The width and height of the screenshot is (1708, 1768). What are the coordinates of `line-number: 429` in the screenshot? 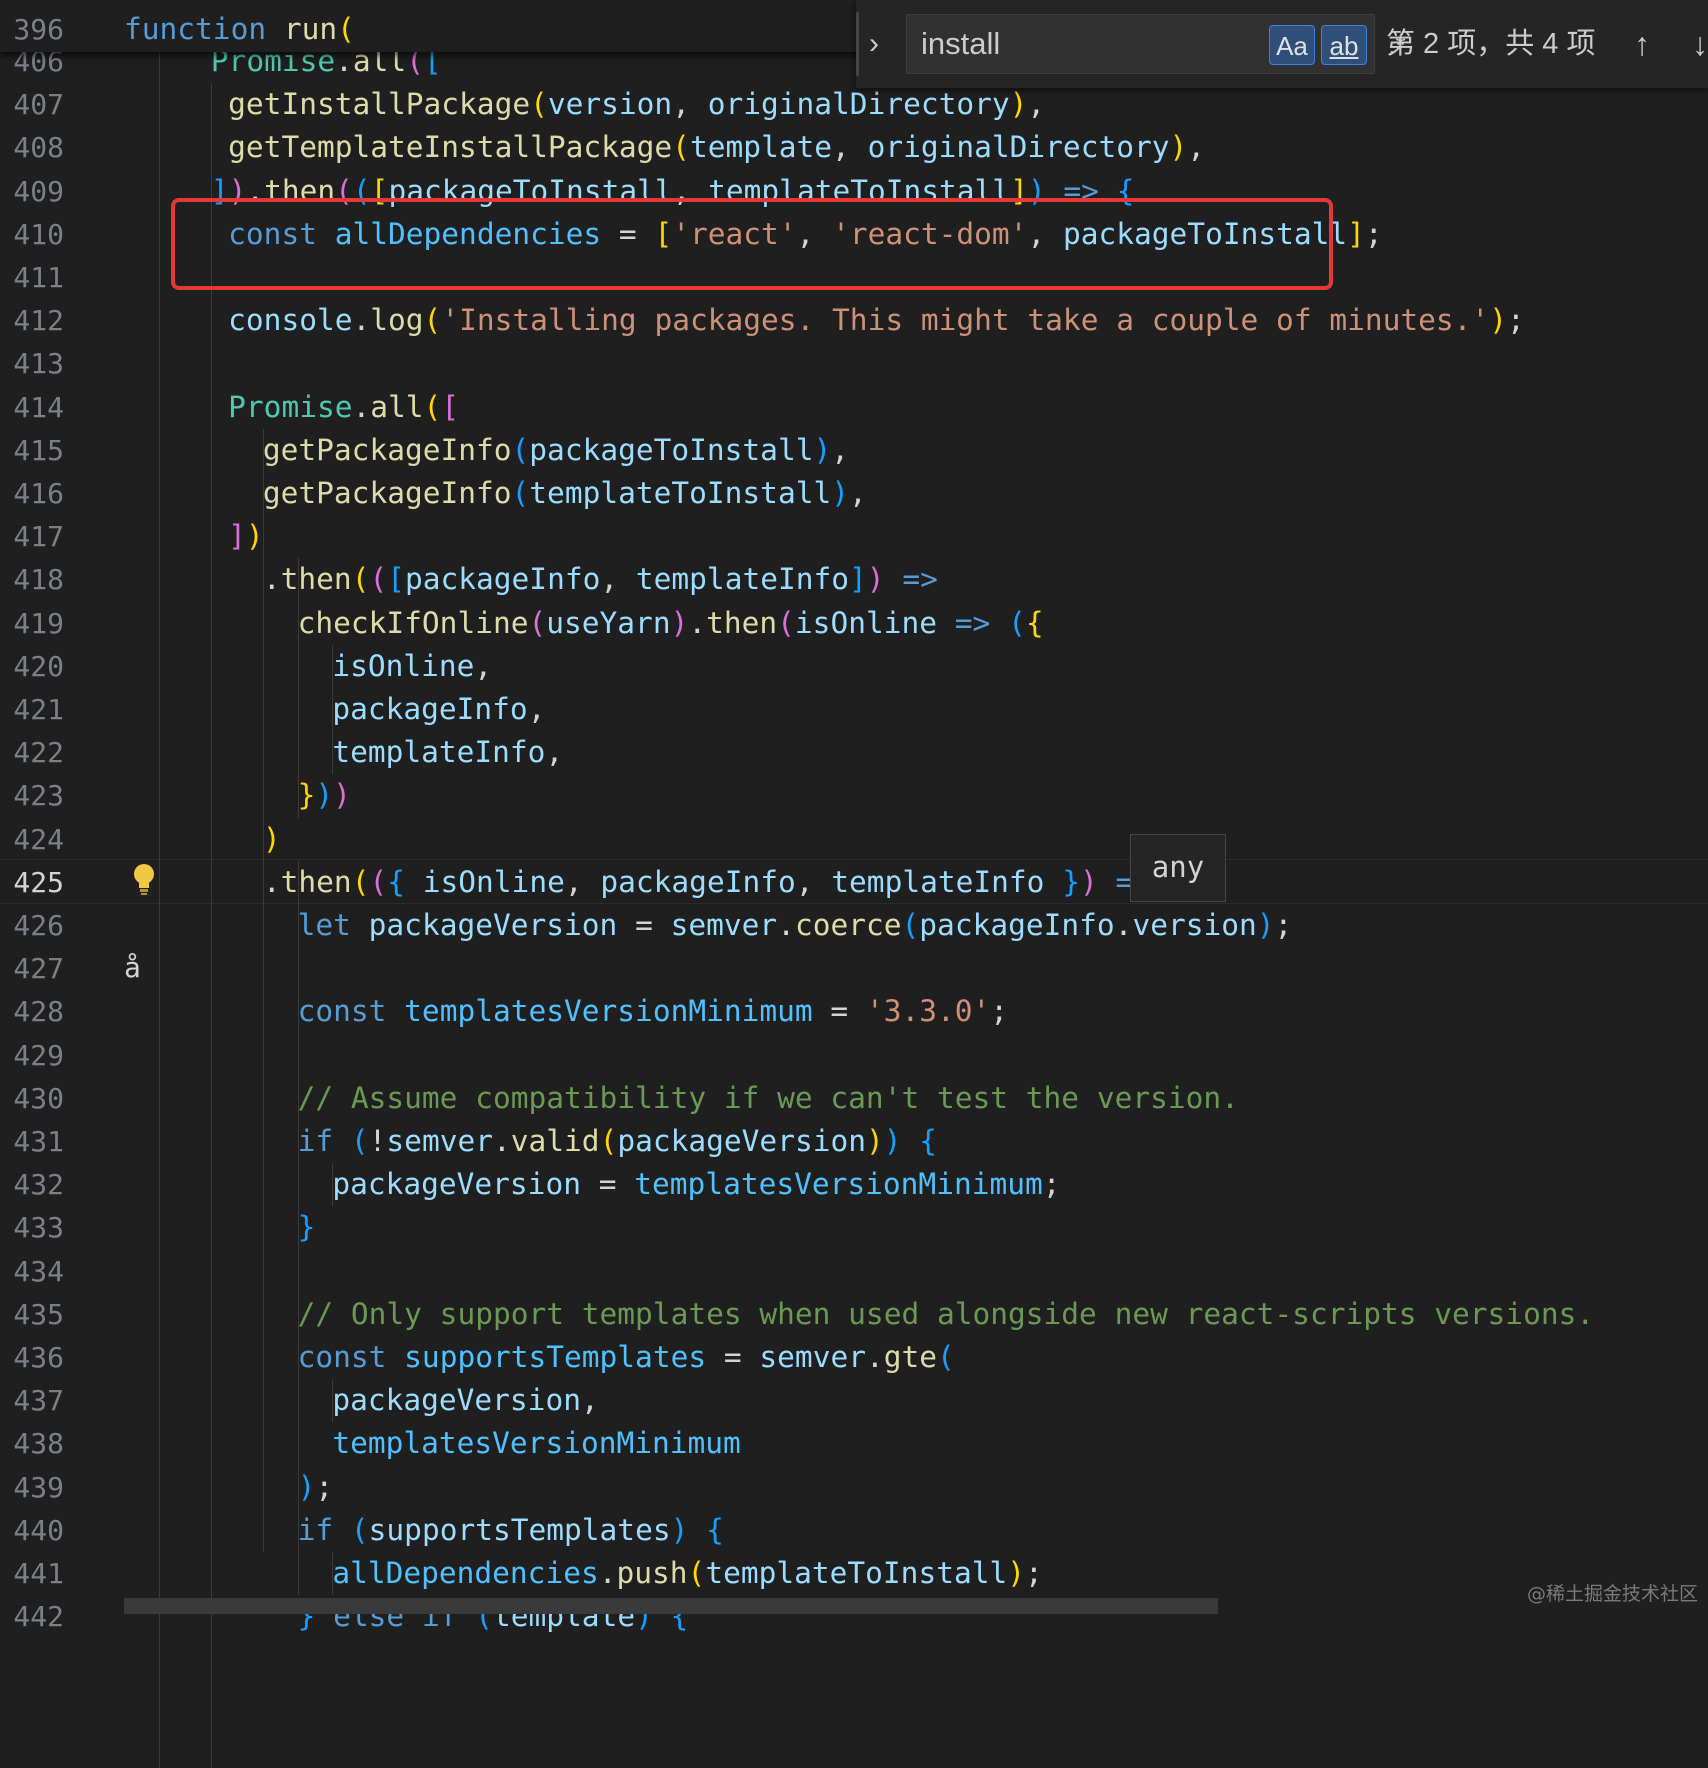 It's located at (38, 1055).